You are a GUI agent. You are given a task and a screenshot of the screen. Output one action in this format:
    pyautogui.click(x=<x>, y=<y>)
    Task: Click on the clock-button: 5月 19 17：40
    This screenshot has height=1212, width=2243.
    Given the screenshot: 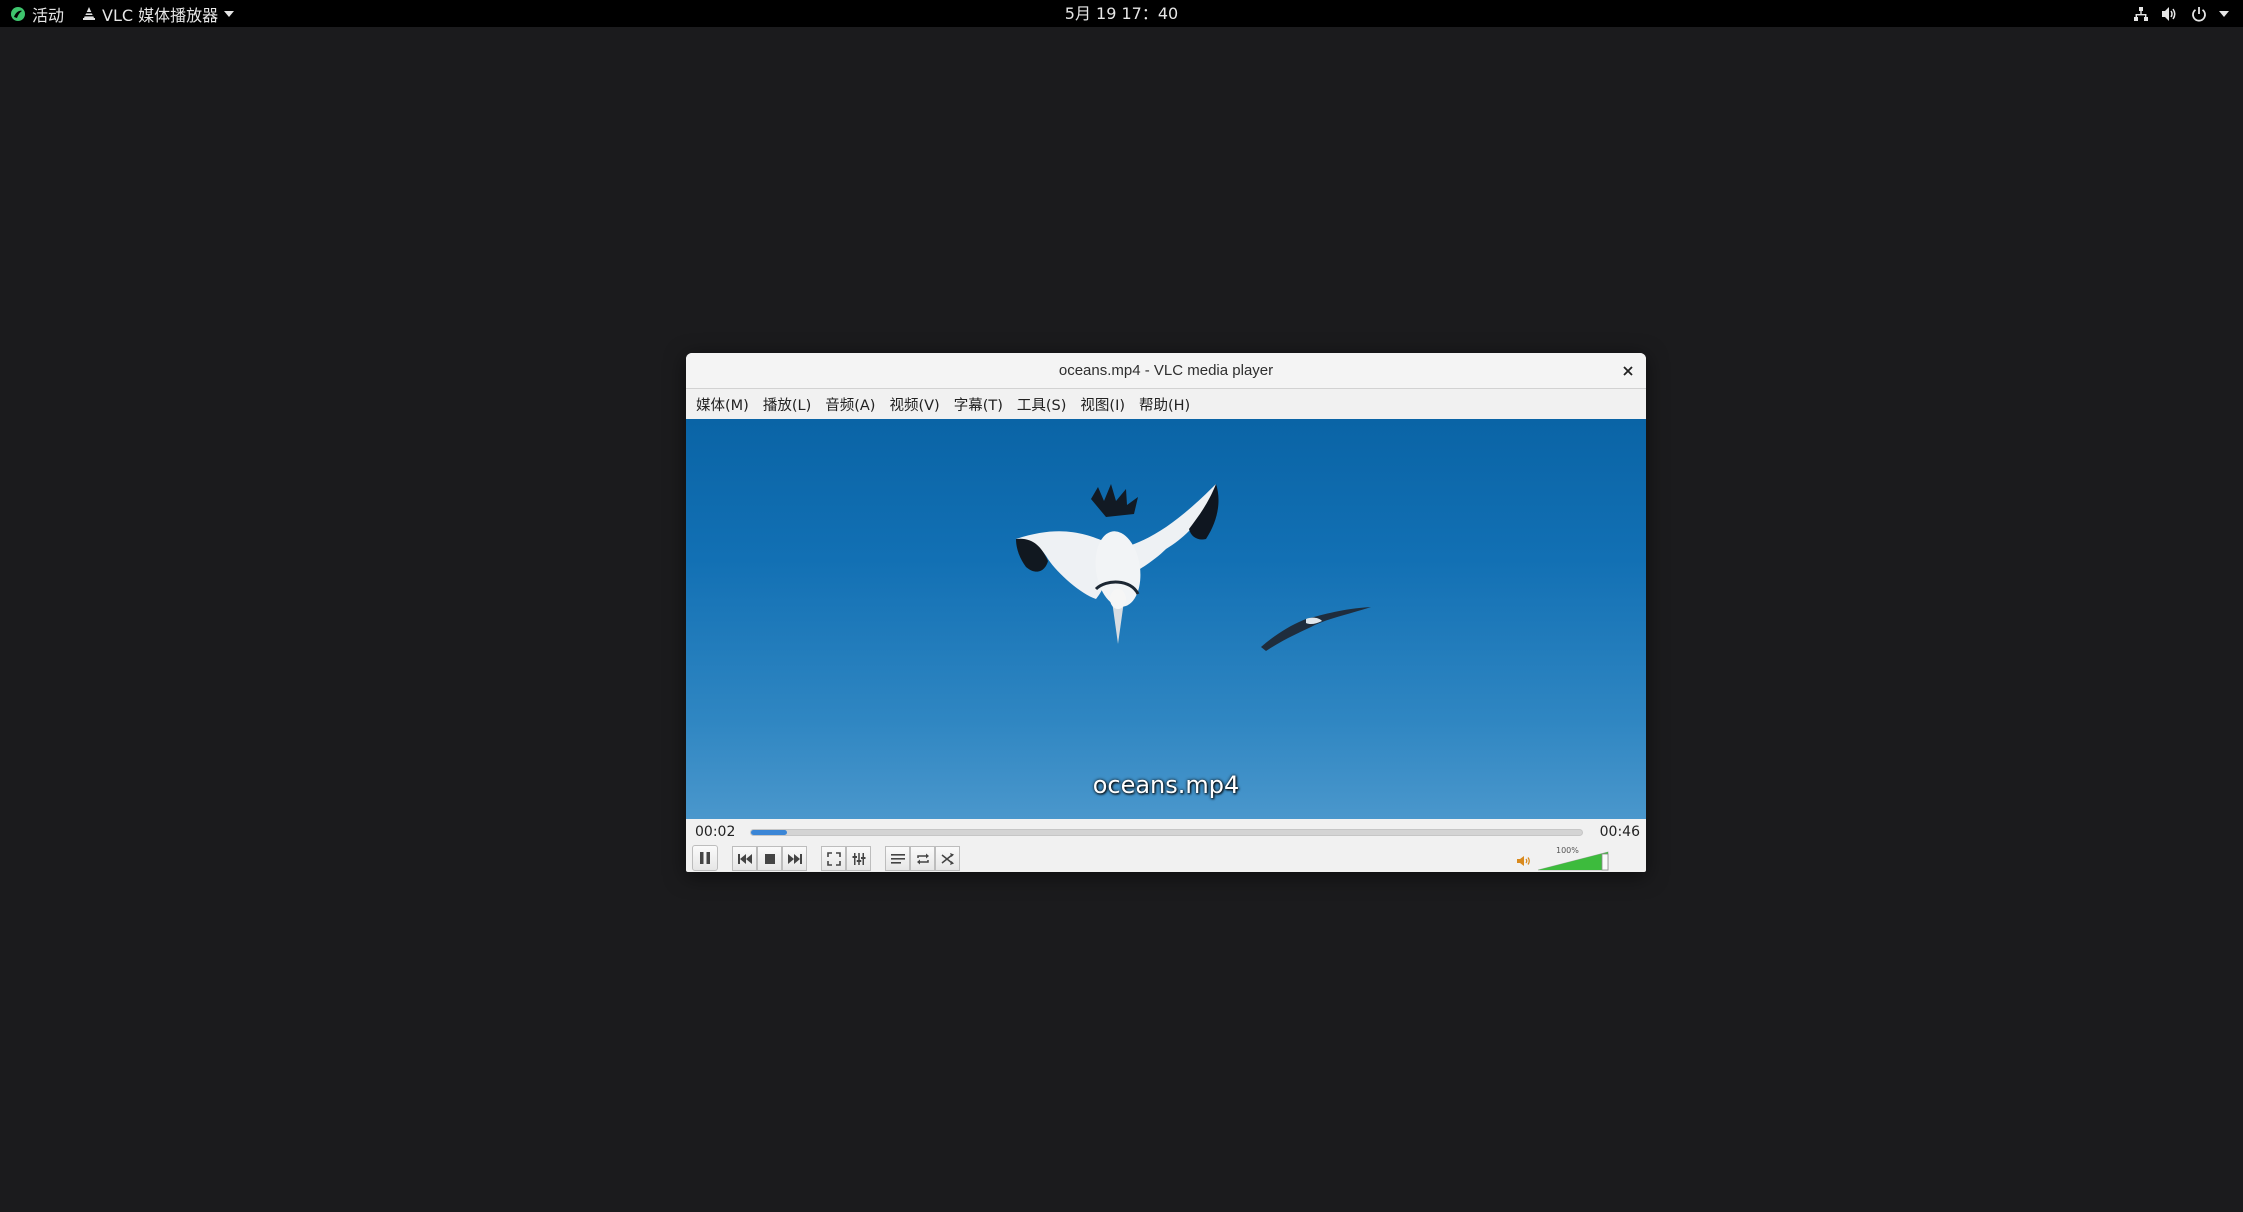 What is the action you would take?
    pyautogui.click(x=1121, y=13)
    